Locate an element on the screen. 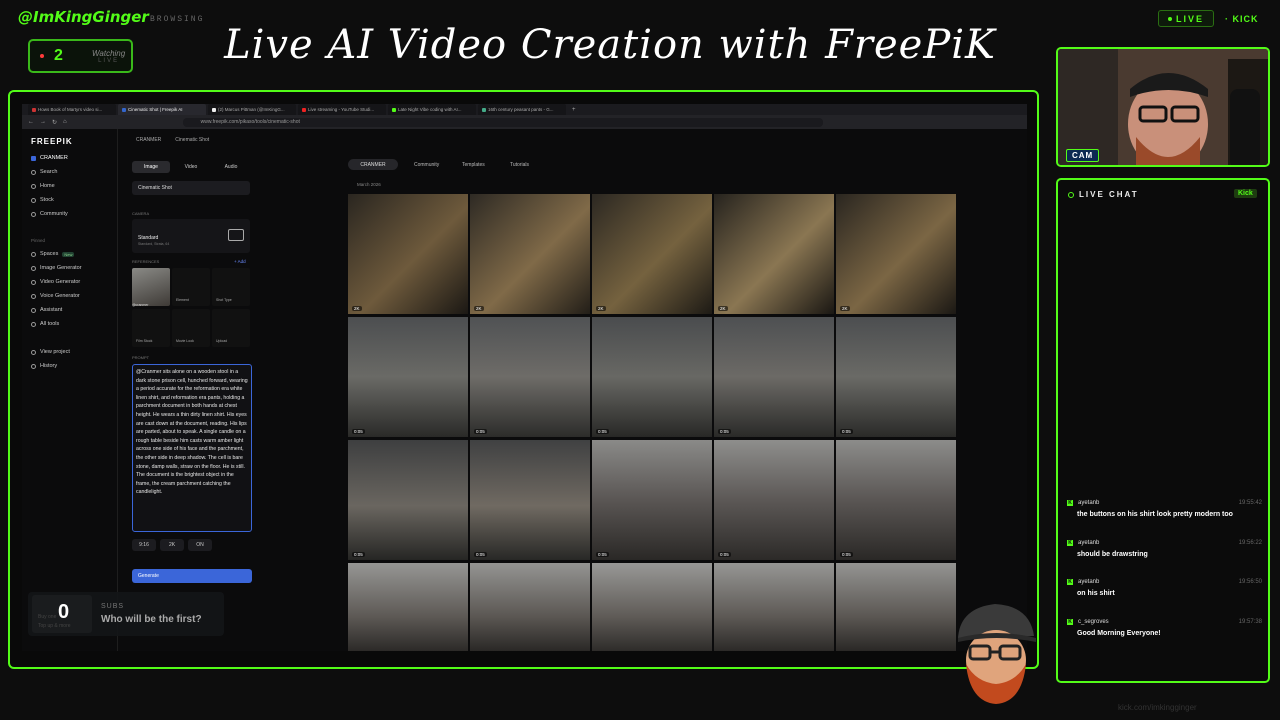 This screenshot has height=720, width=1280. voice-icon is located at coordinates (33, 296).